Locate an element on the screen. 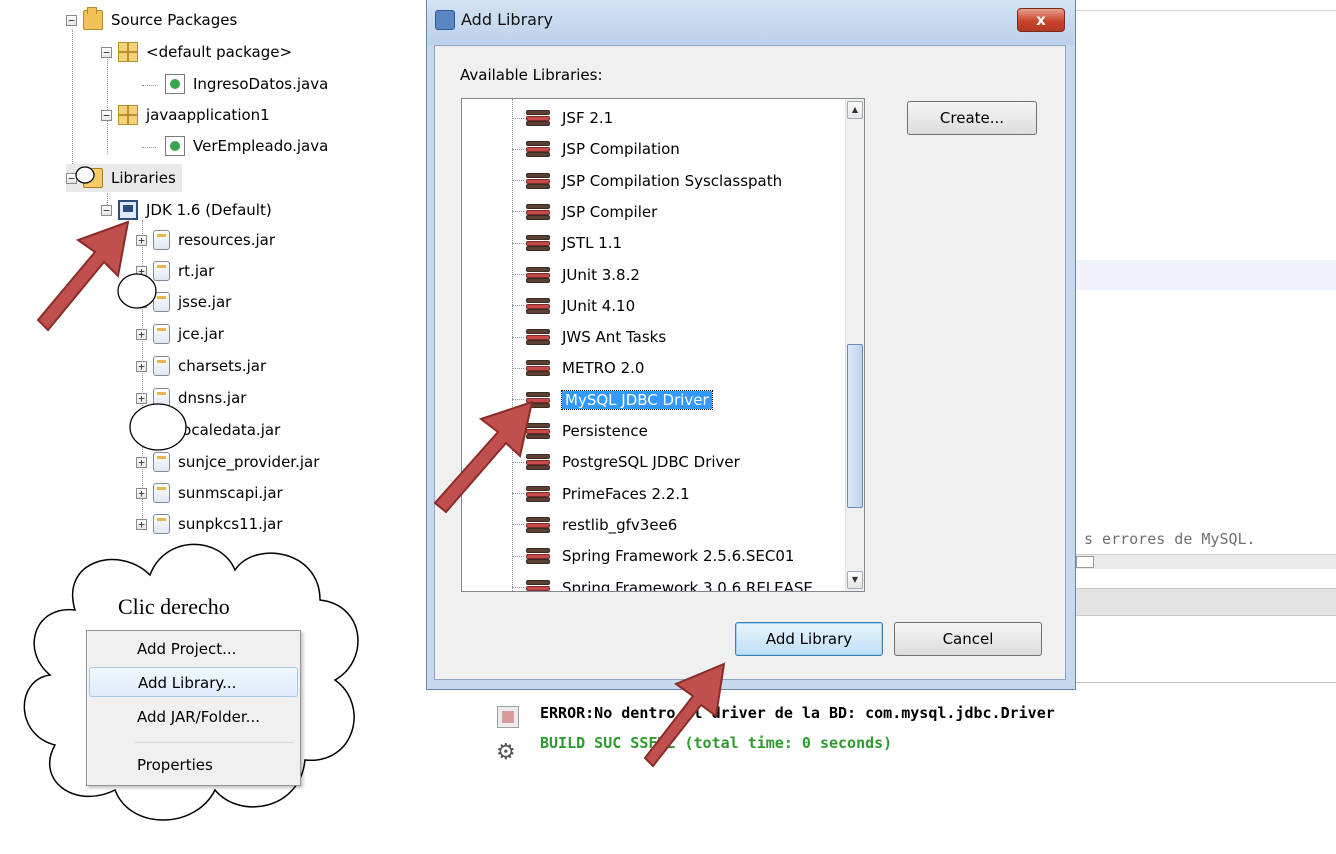  library-item: METRO 2.0 is located at coordinates (578, 368).